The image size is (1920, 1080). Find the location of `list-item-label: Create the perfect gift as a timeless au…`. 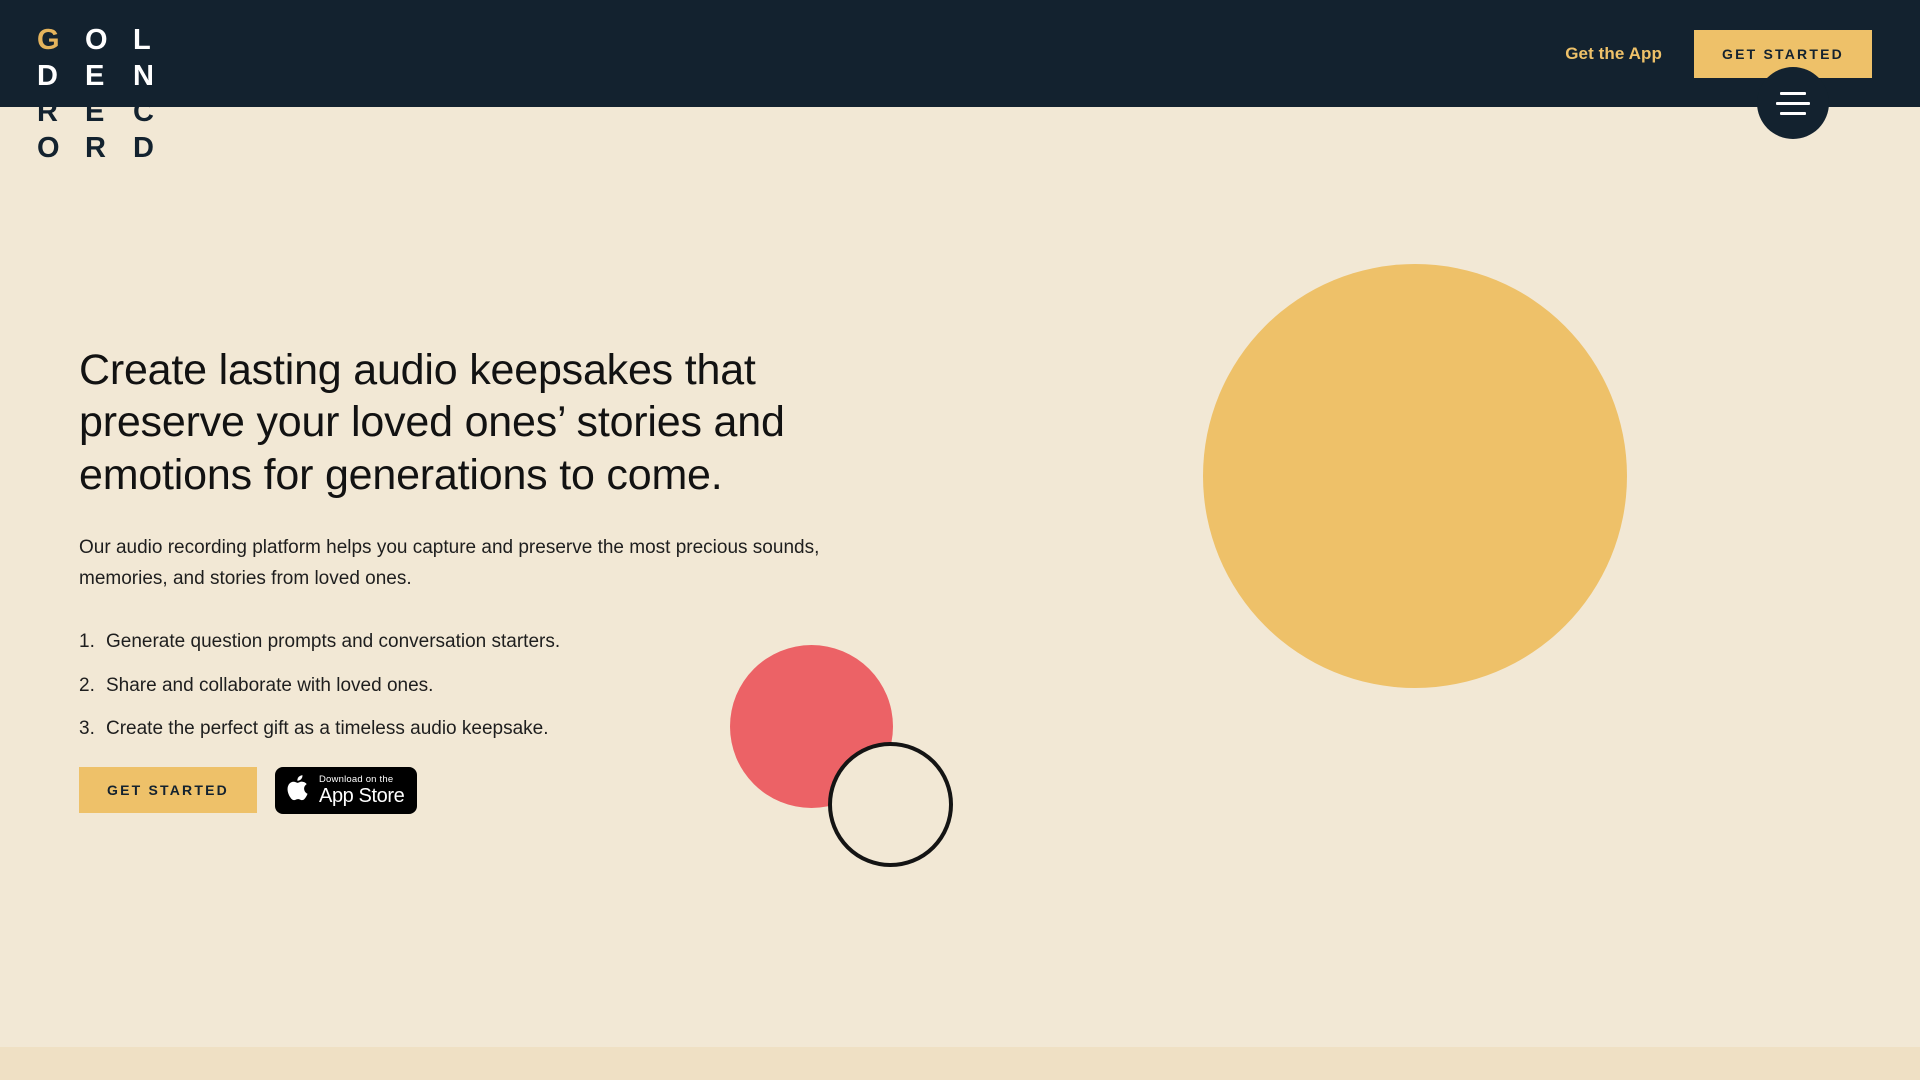

list-item-label: Create the perfect gift as a timeless au… is located at coordinates (327, 729).